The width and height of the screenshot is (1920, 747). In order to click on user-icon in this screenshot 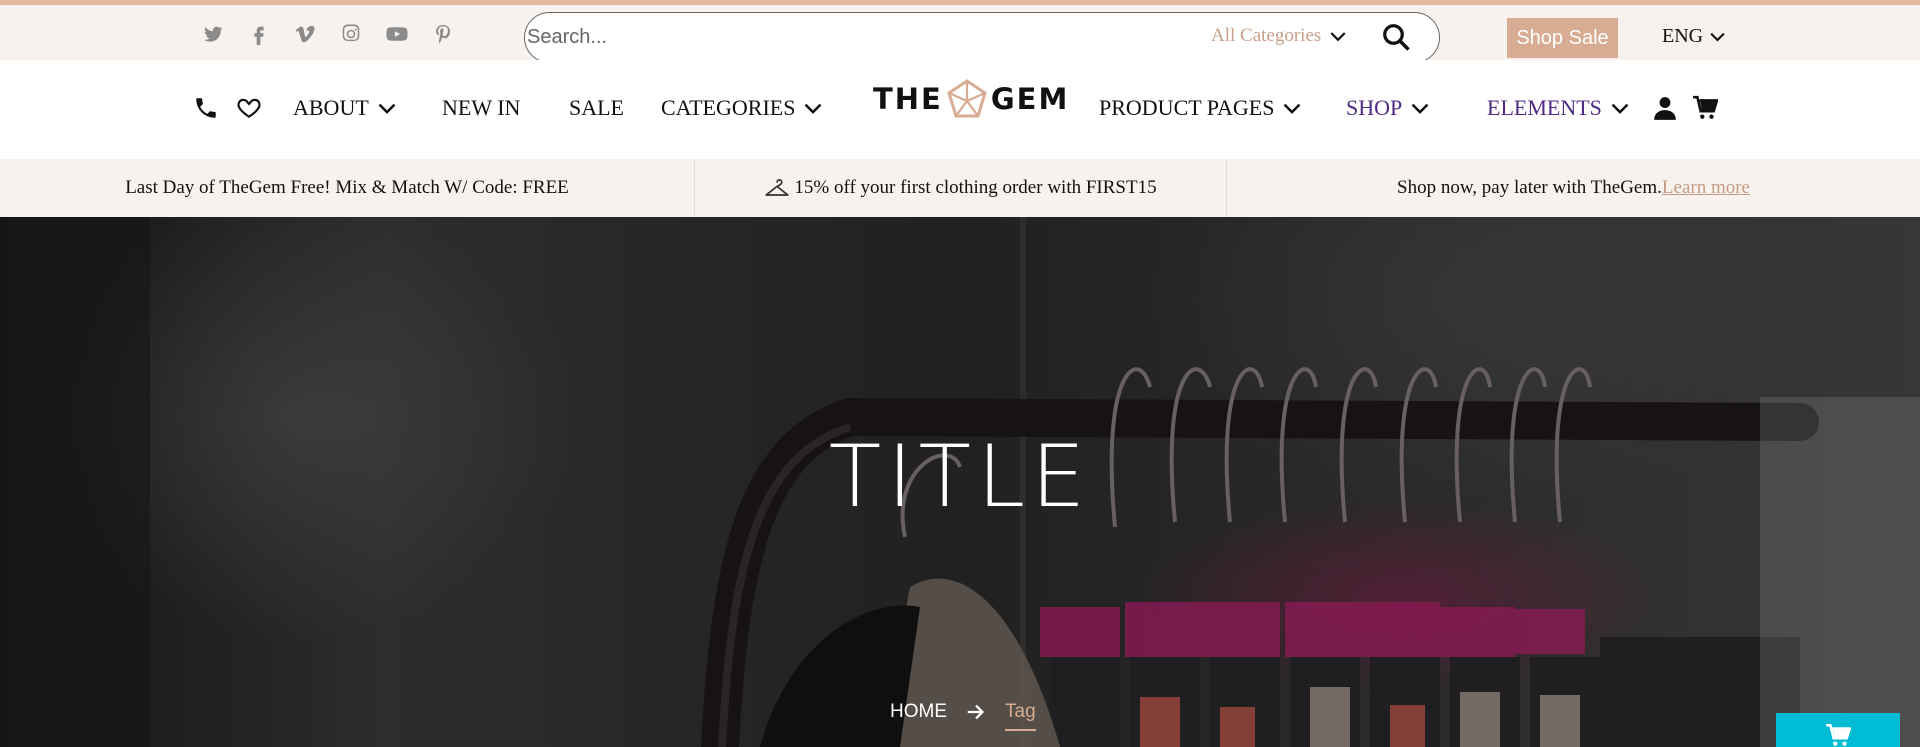, I will do `click(1665, 108)`.